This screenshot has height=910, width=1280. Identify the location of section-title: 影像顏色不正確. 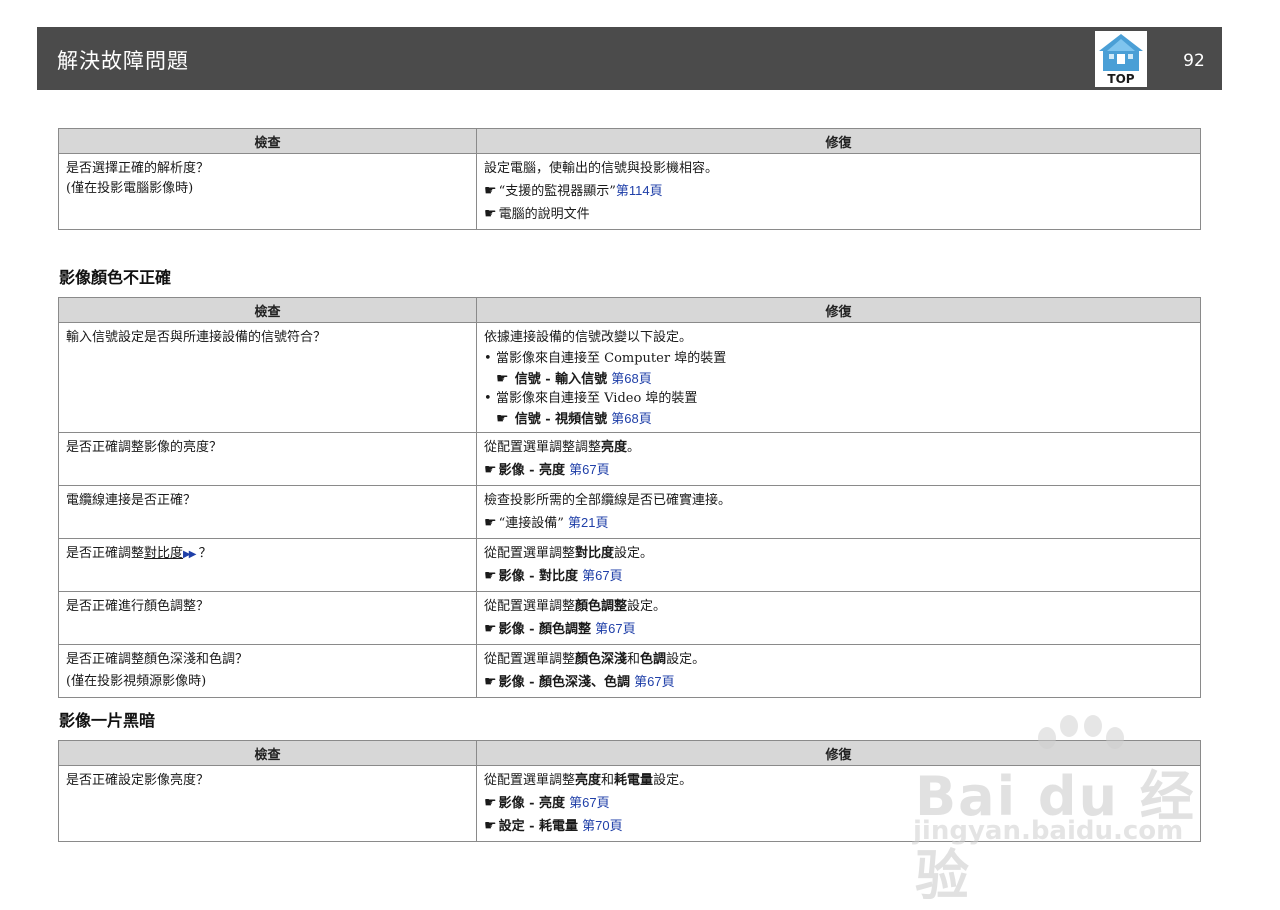
(115, 277).